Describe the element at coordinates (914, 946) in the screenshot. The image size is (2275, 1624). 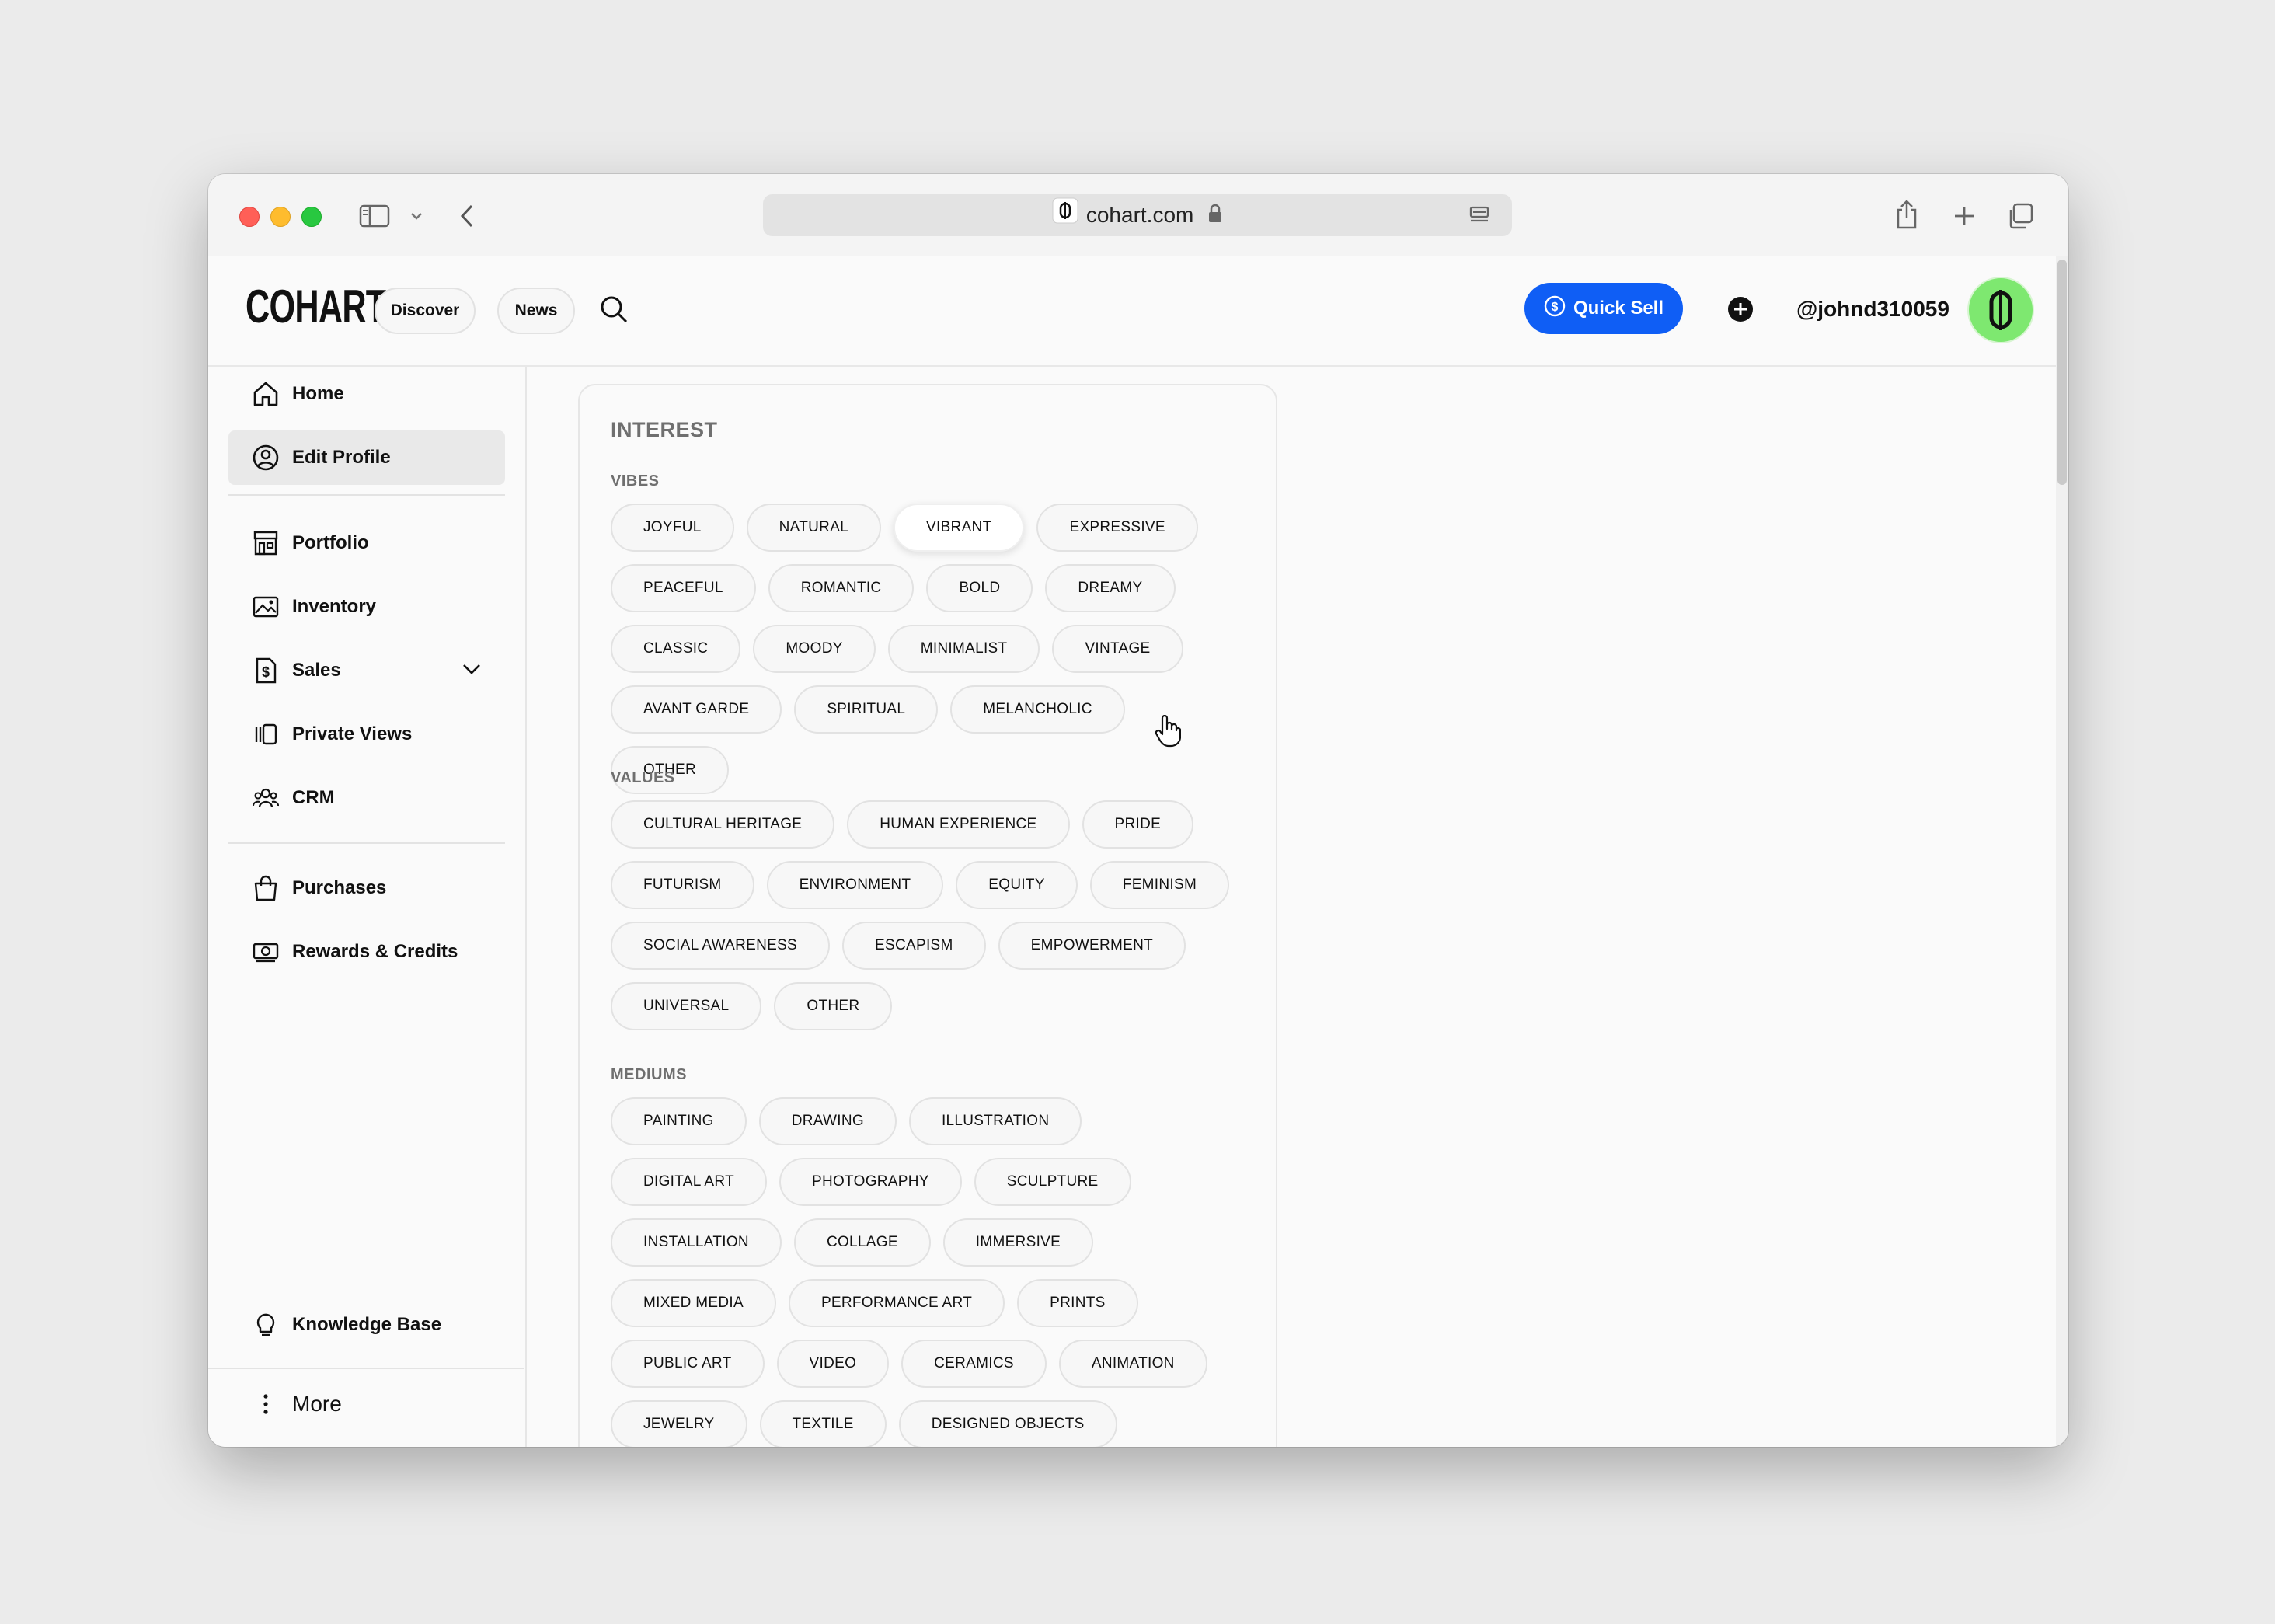
I see `chip-values-escapism: ESCAPISM` at that location.